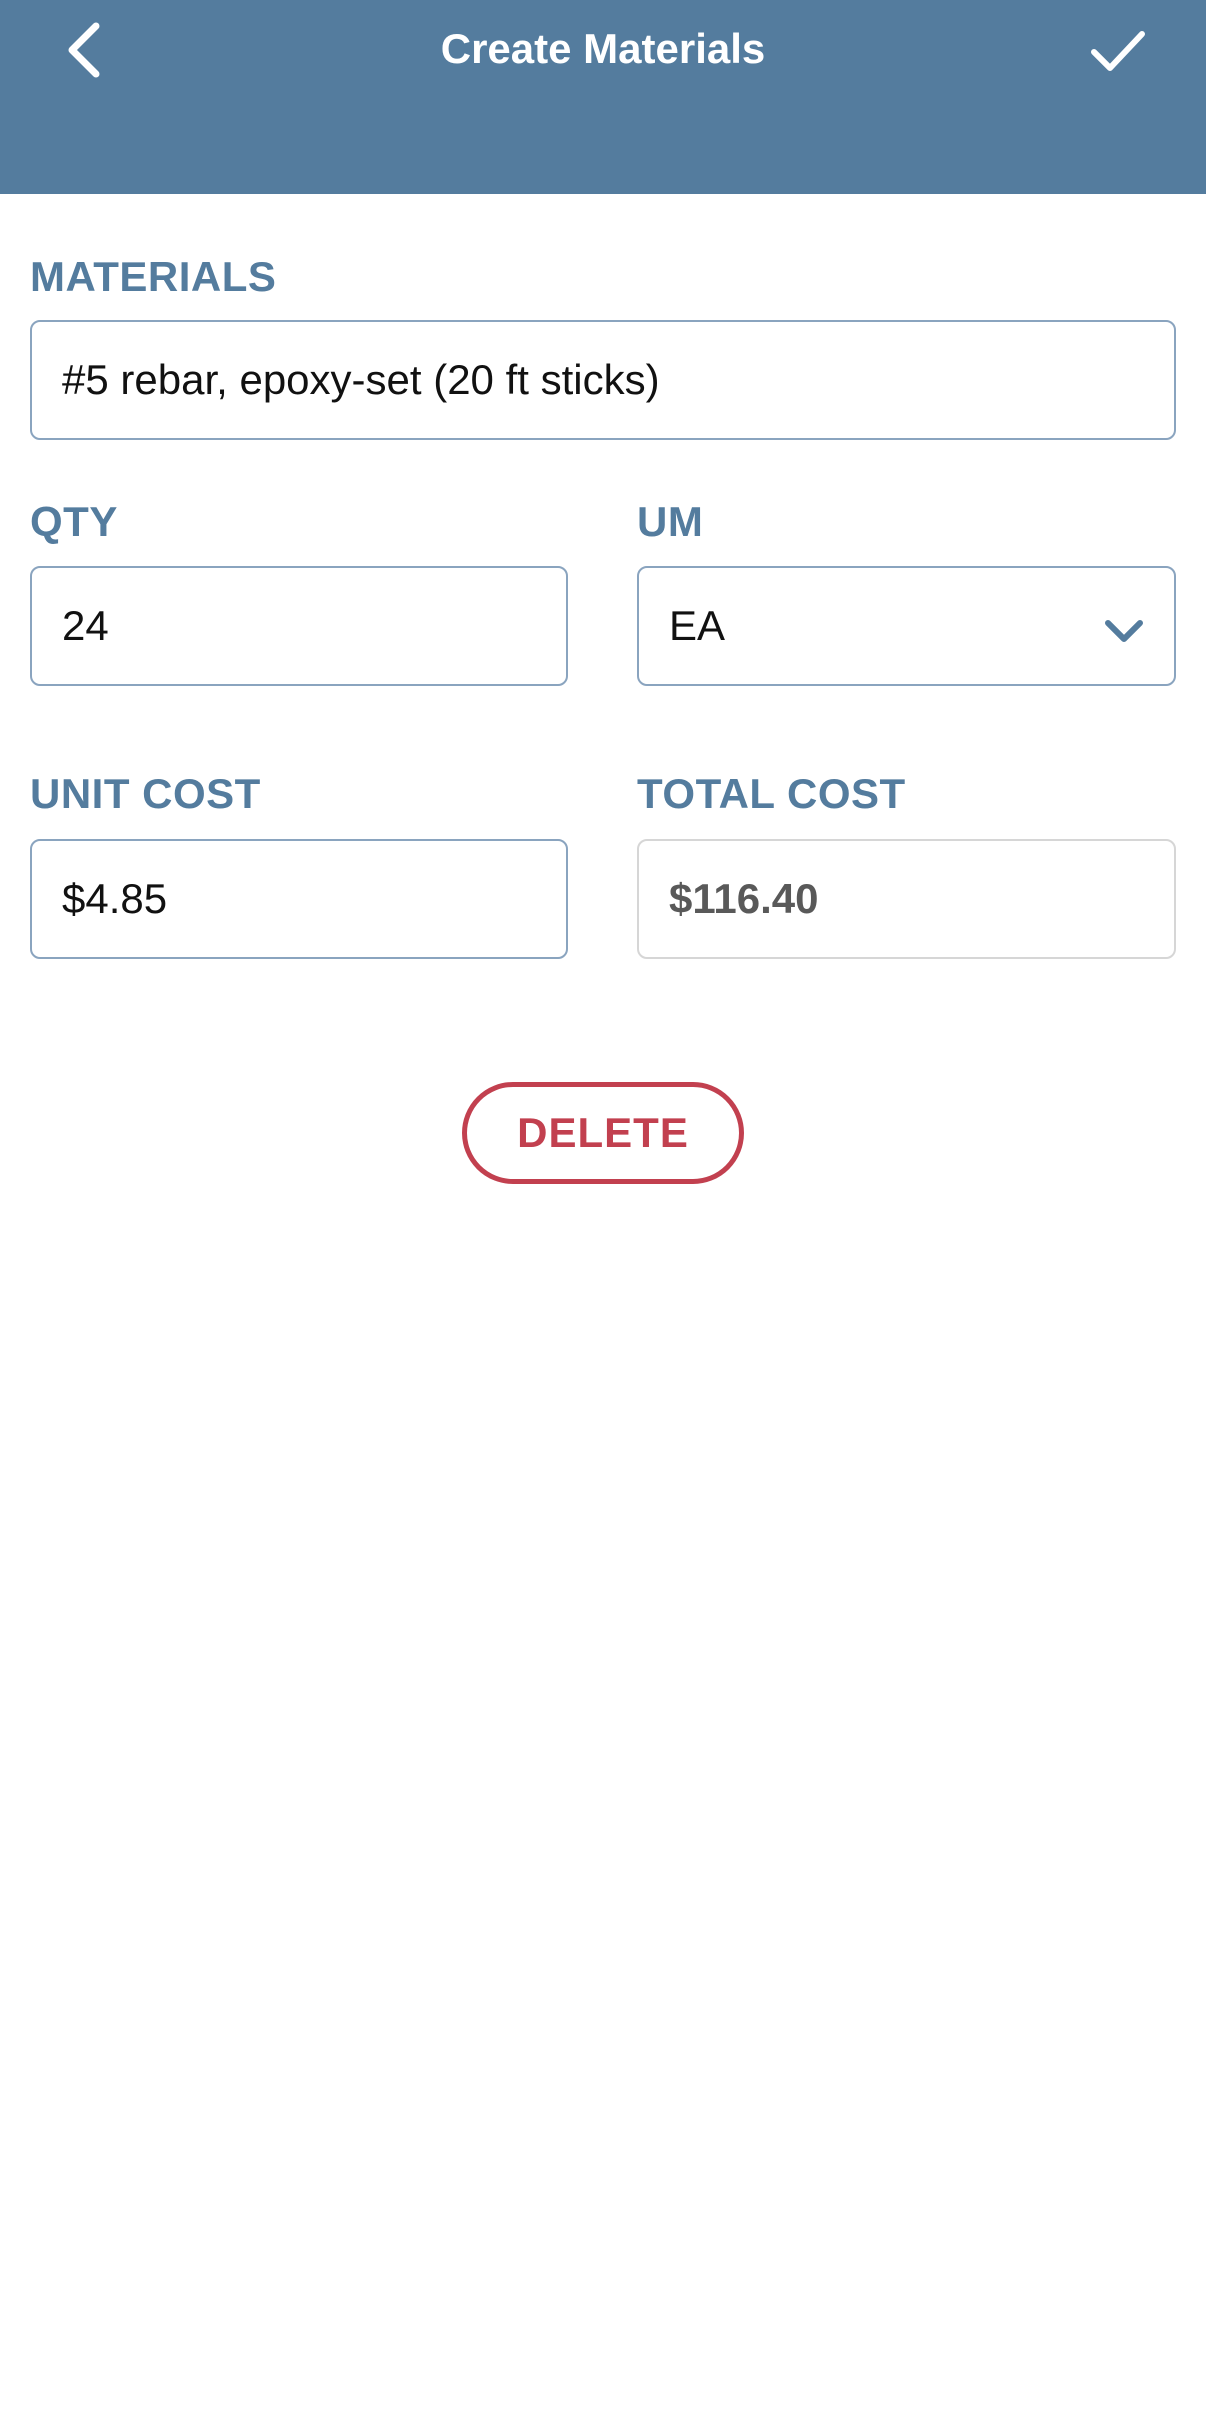 Image resolution: width=1206 pixels, height=2436 pixels. What do you see at coordinates (603, 1133) in the screenshot?
I see `delete-button: DELETE` at bounding box center [603, 1133].